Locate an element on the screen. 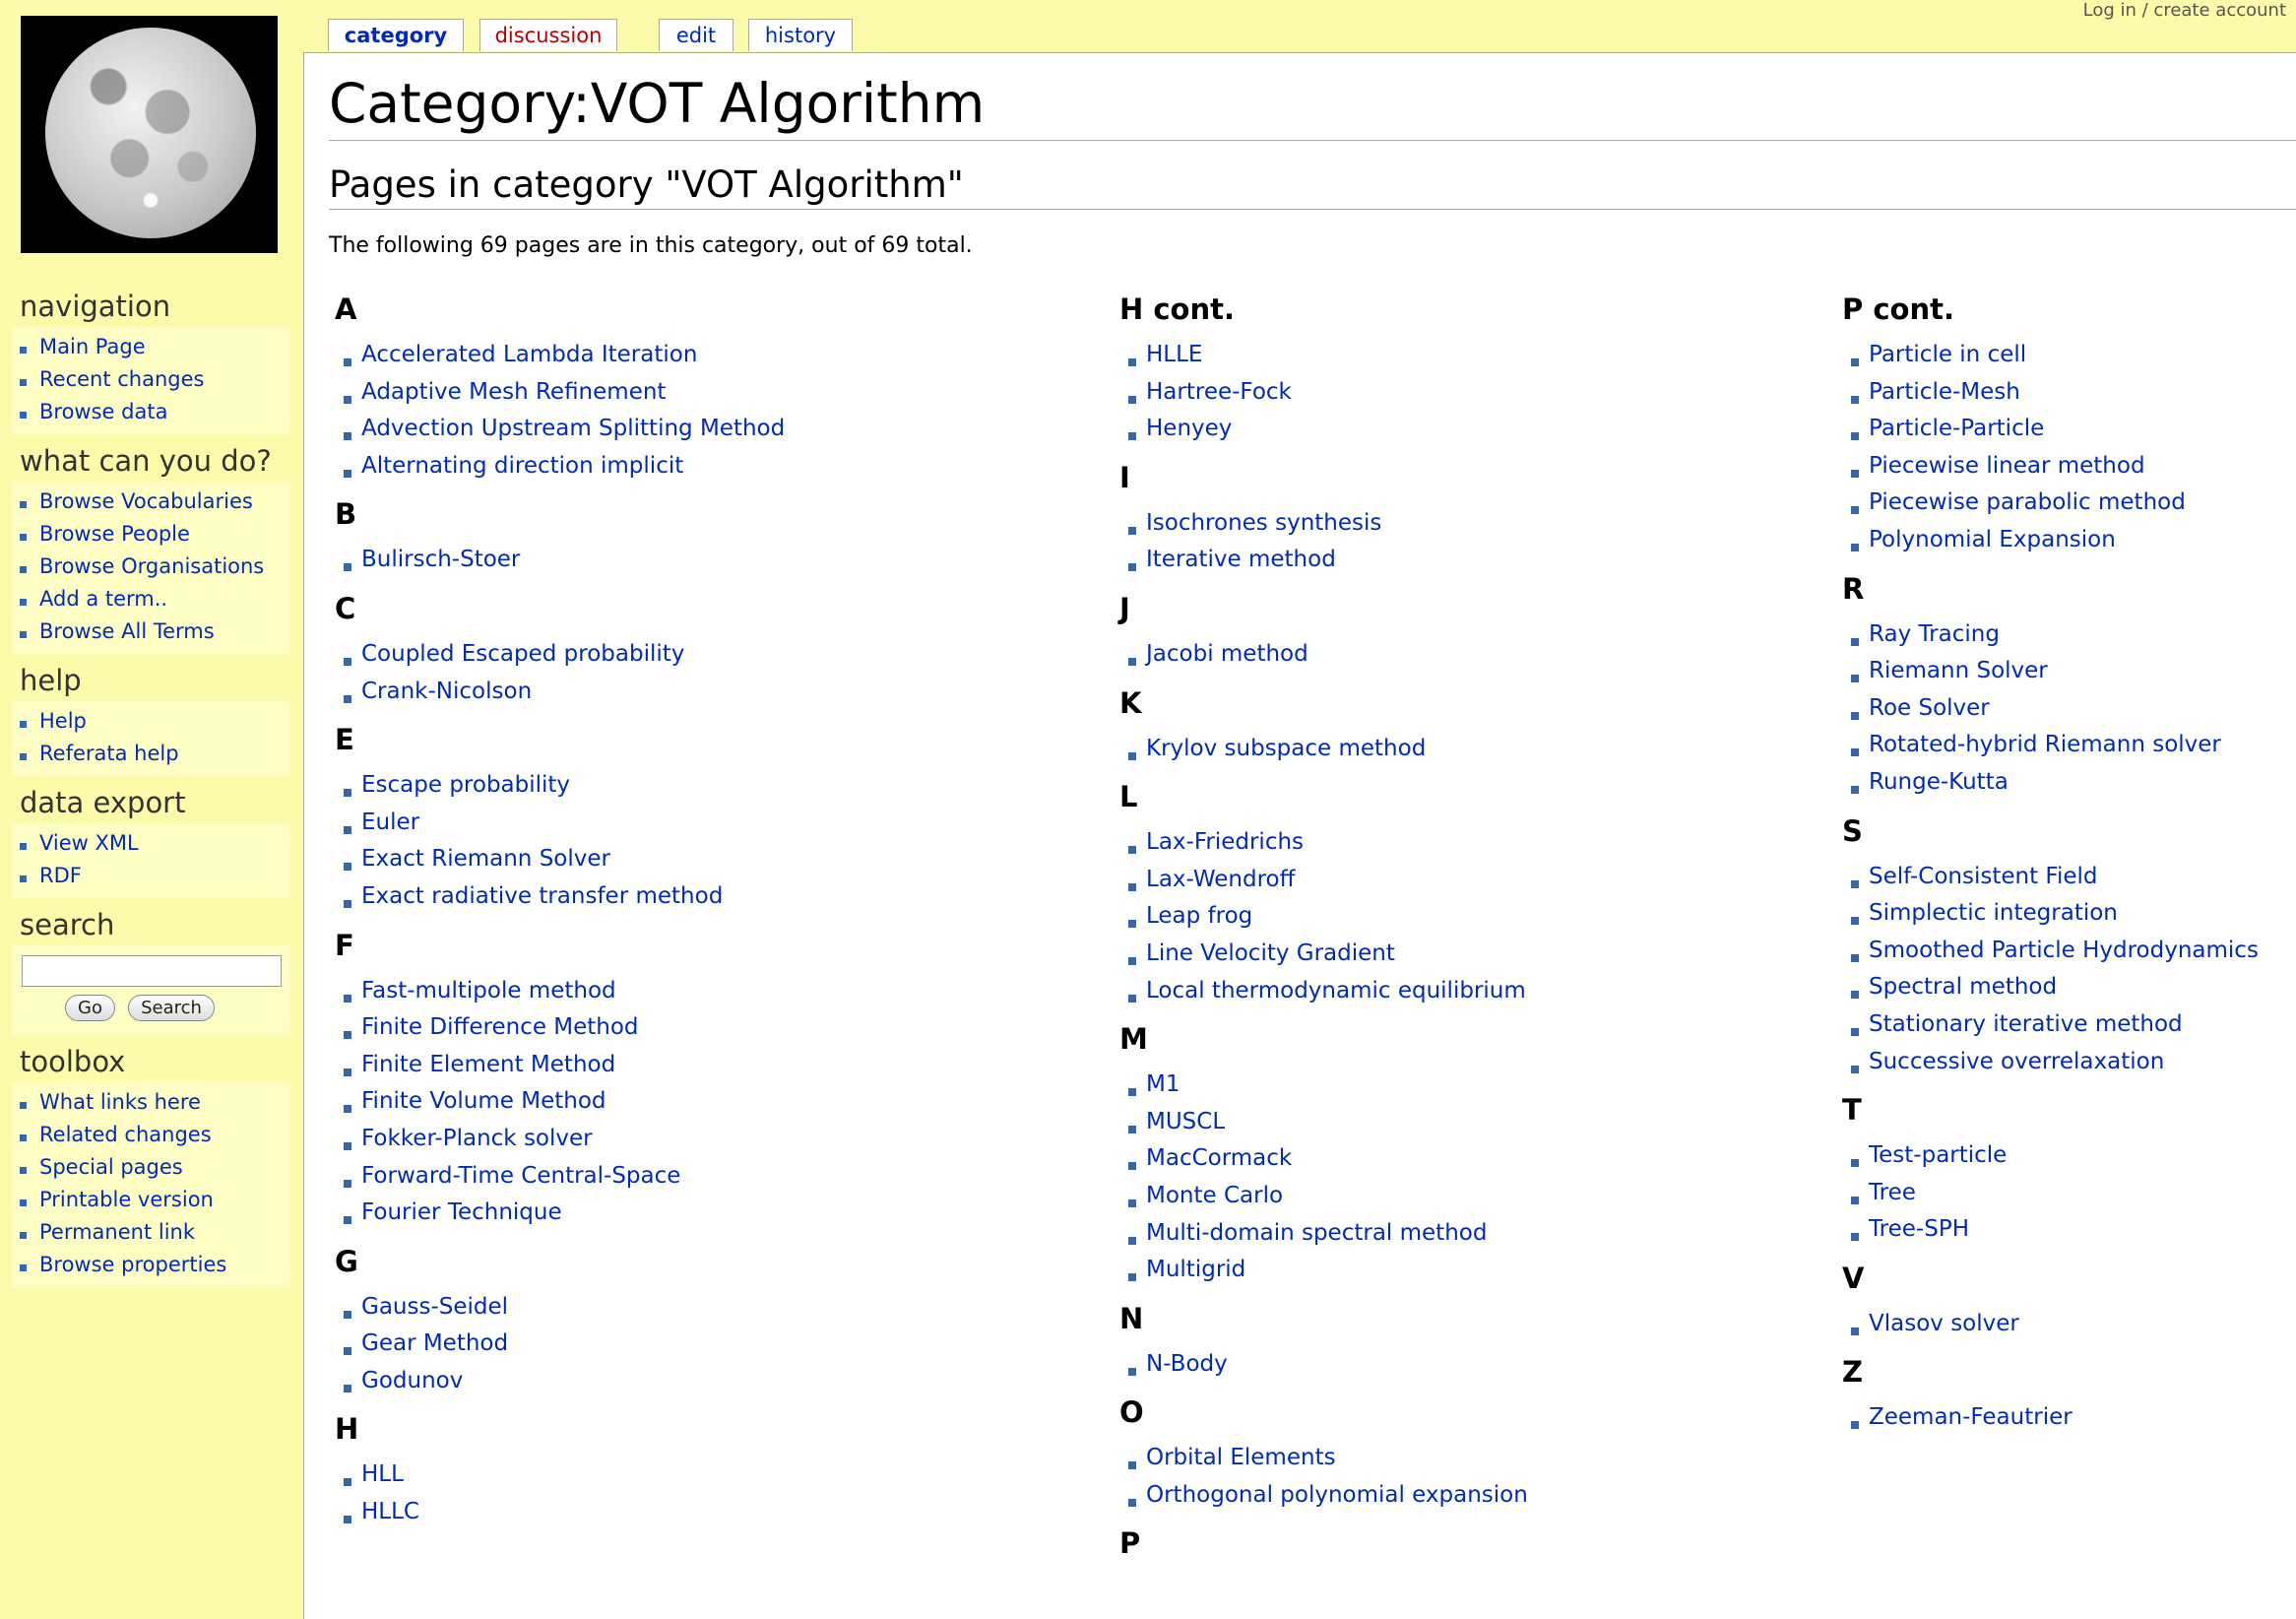  list-item-link: Advection Upstream Splitting Method is located at coordinates (560, 429).